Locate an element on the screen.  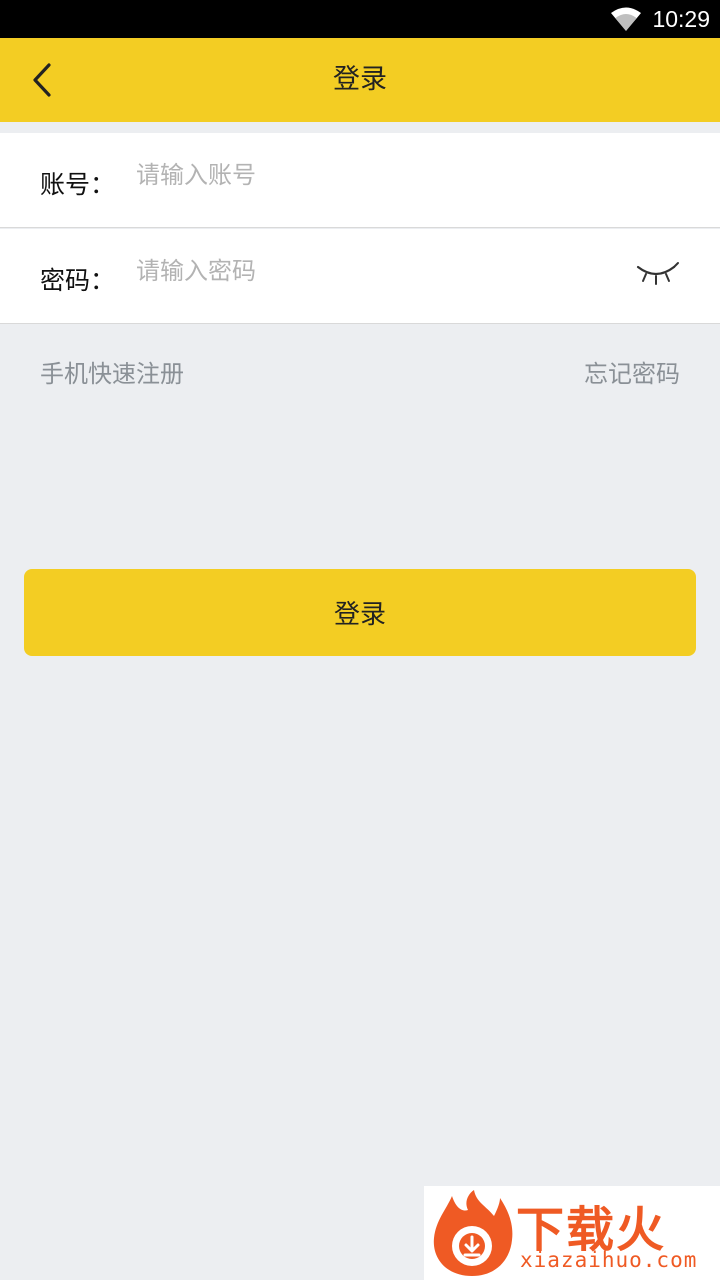
watermark: 下载火 xiazaihuo.com is located at coordinates (572, 1233).